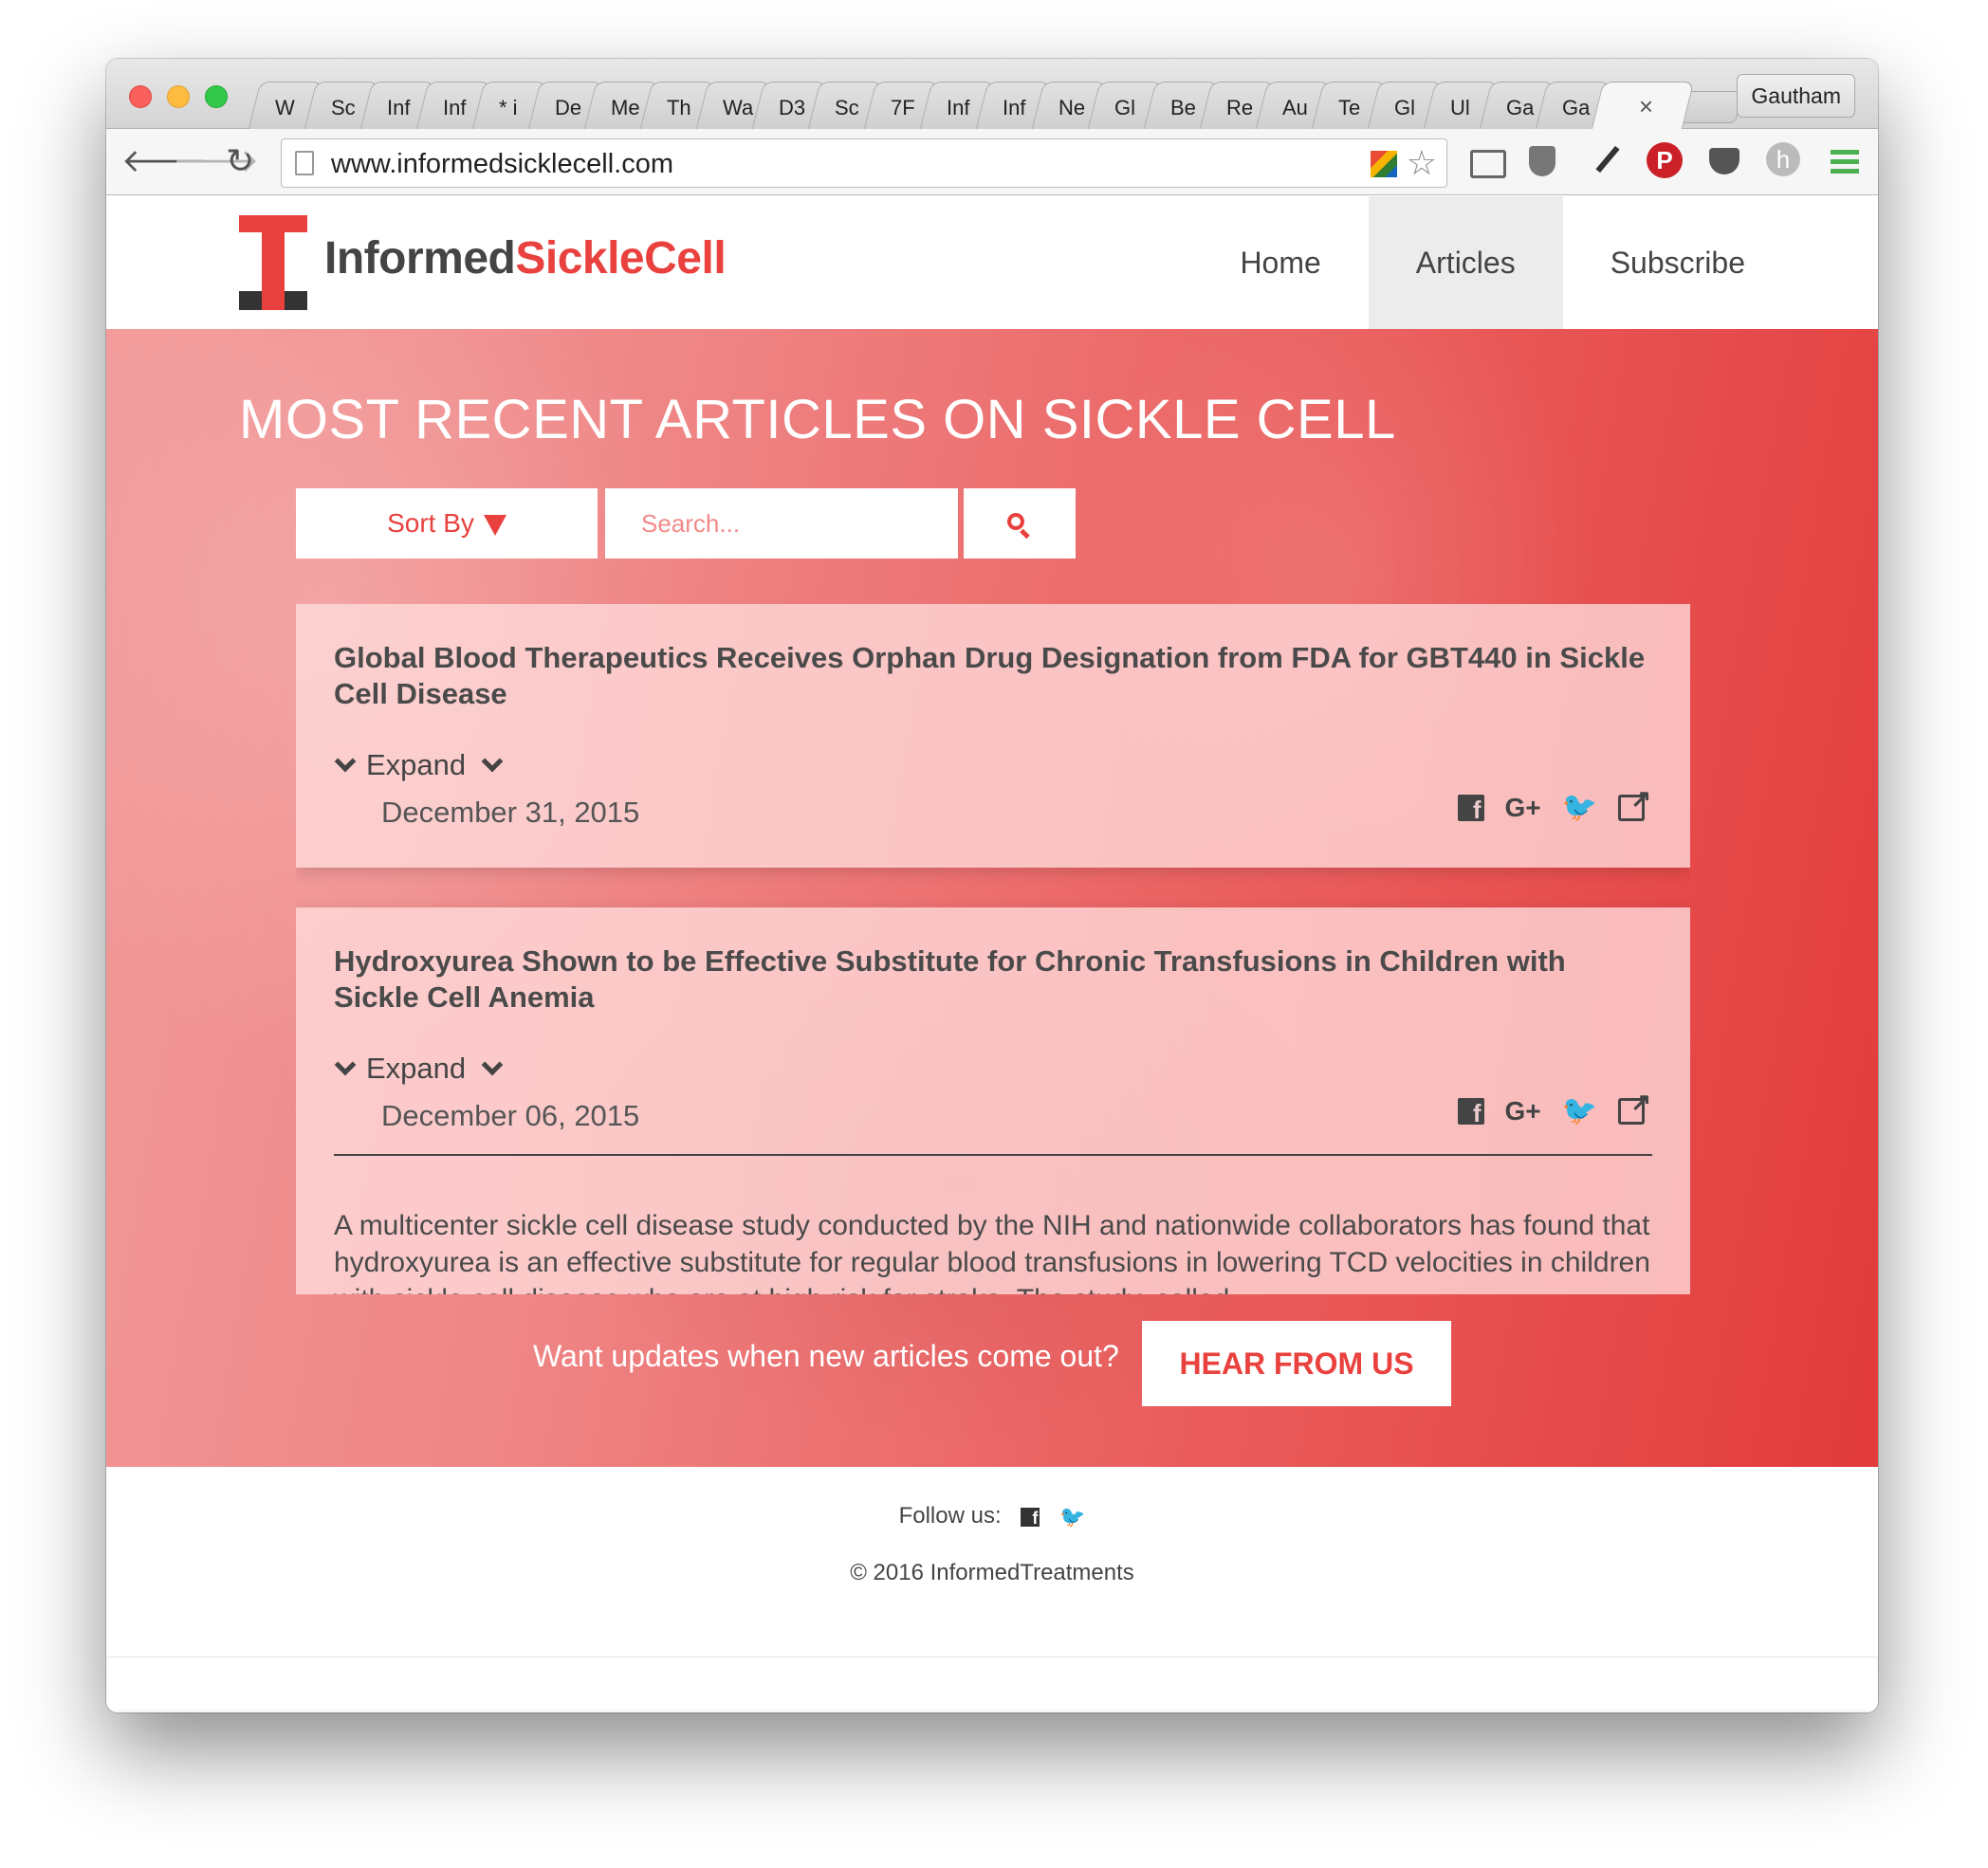 This screenshot has width=1988, height=1868. Describe the element at coordinates (240, 161) in the screenshot. I see `reload-icon: ↻` at that location.